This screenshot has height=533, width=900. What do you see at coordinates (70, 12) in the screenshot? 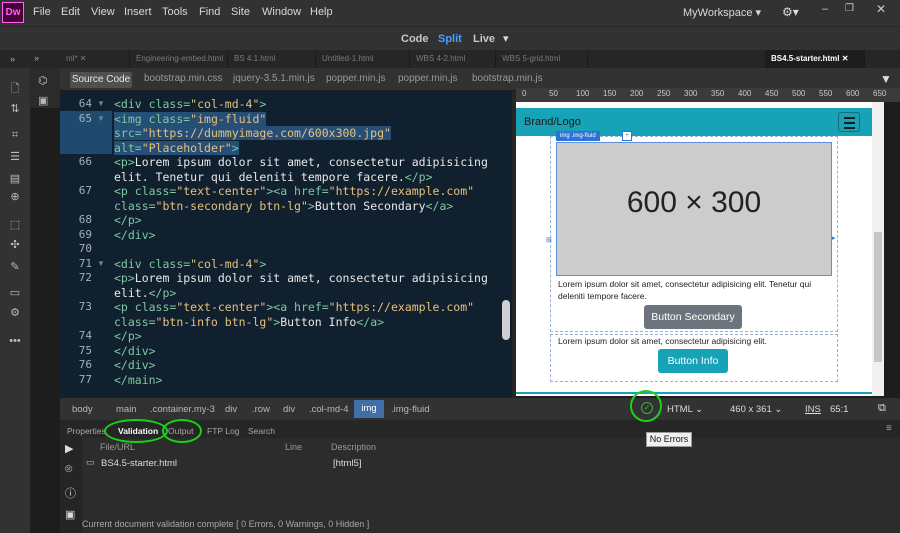
I see `menu-edit: Edit` at bounding box center [70, 12].